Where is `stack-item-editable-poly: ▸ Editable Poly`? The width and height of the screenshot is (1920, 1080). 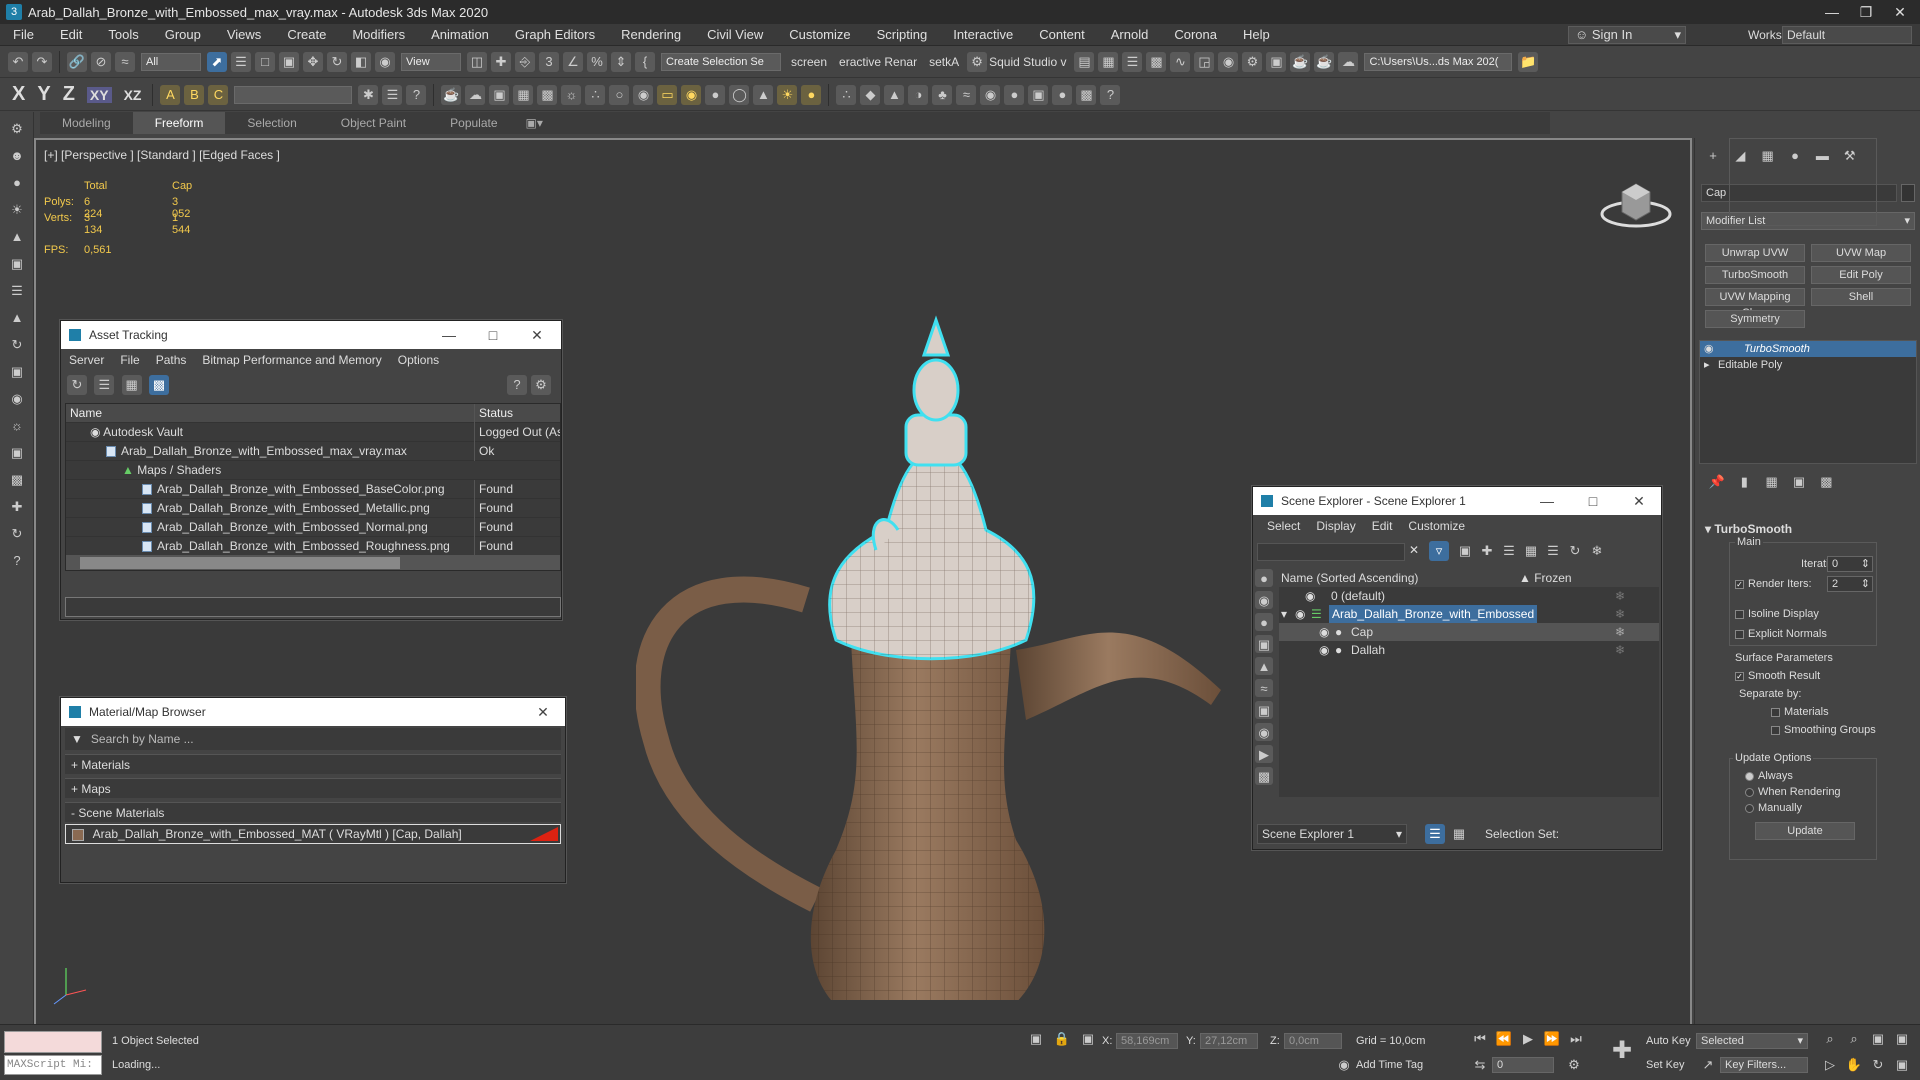
stack-item-editable-poly: ▸ Editable Poly is located at coordinates (1808, 365).